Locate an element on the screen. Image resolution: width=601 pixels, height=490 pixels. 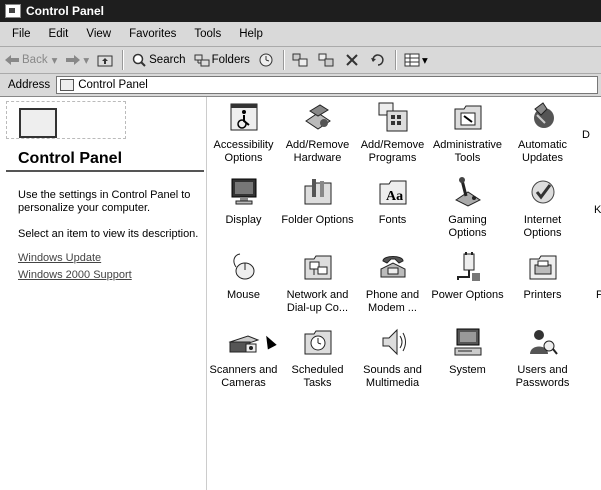
windows-2000-support-link: Windows 2000 Support is located at coordinates (75, 275).